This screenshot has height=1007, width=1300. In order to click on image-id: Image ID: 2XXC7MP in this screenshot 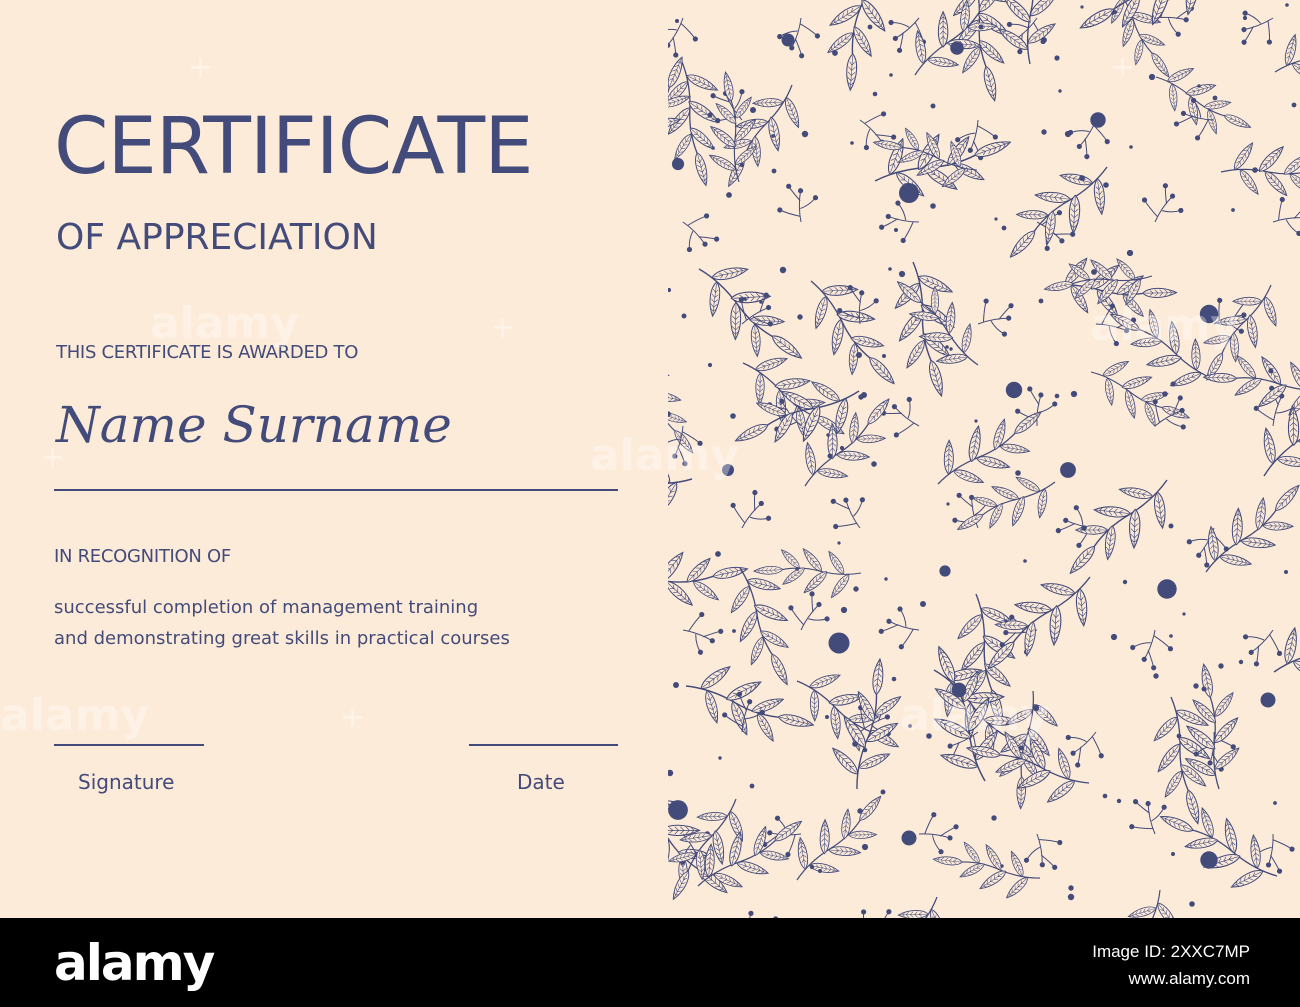, I will do `click(1171, 951)`.